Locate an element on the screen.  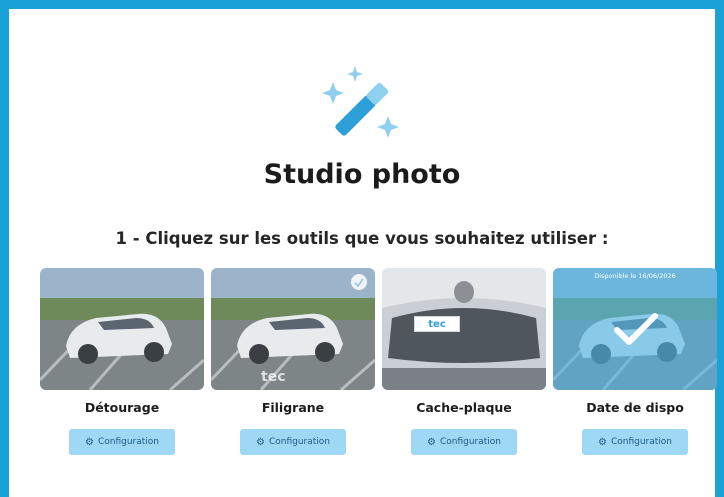
car-photo-selected-image is located at coordinates (635, 329).